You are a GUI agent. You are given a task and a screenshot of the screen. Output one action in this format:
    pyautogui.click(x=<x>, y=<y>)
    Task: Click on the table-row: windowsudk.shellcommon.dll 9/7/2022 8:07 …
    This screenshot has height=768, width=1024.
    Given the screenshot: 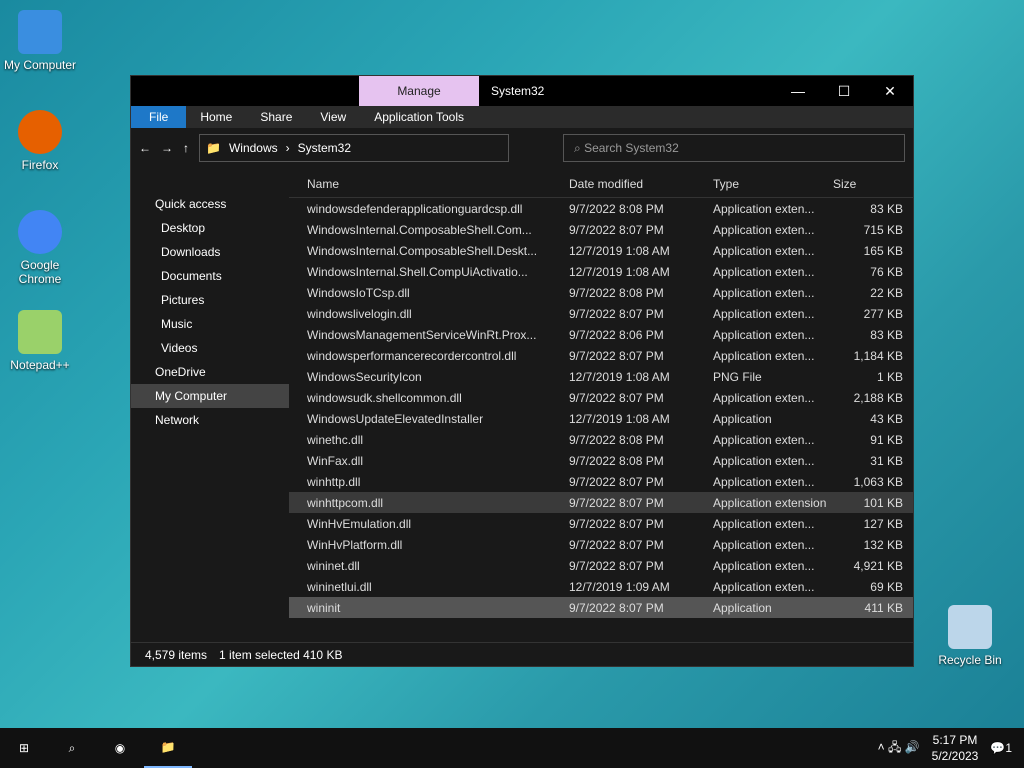 What is the action you would take?
    pyautogui.click(x=601, y=397)
    